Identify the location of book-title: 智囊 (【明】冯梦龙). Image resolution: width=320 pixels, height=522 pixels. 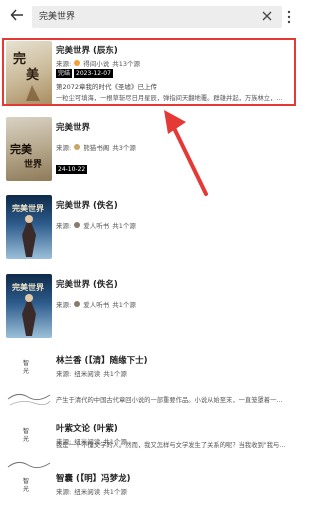
(93, 479).